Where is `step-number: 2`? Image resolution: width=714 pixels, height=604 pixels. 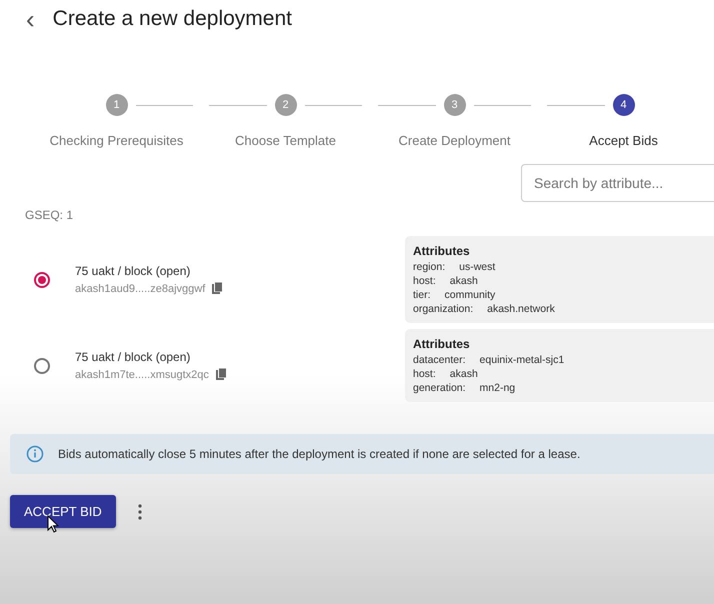 step-number: 2 is located at coordinates (285, 105).